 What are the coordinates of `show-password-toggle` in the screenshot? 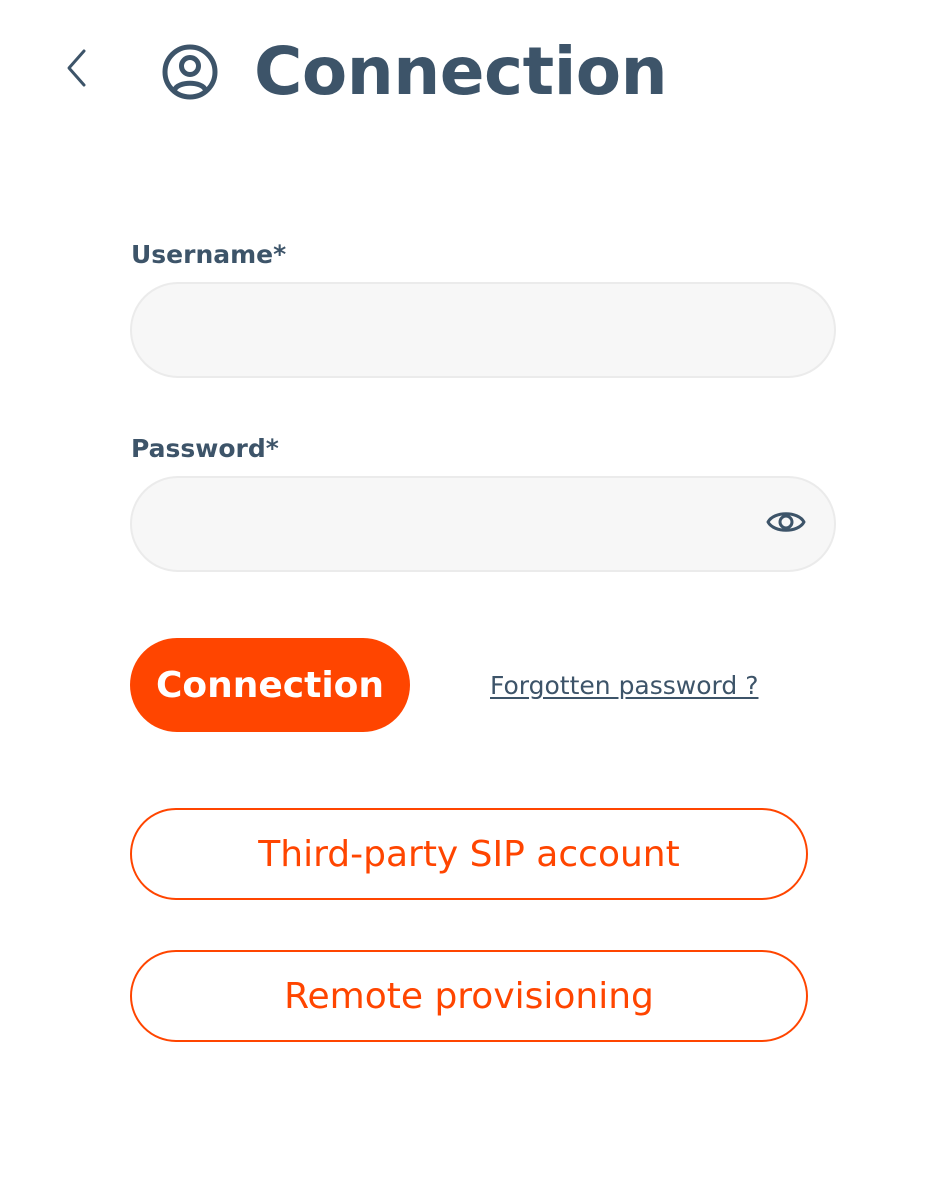 It's located at (786, 524).